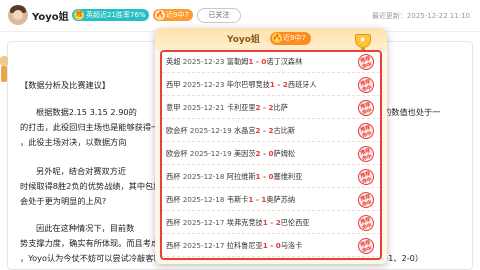 The width and height of the screenshot is (480, 270). I want to click on home-team: 韦斯卡, so click(237, 199).